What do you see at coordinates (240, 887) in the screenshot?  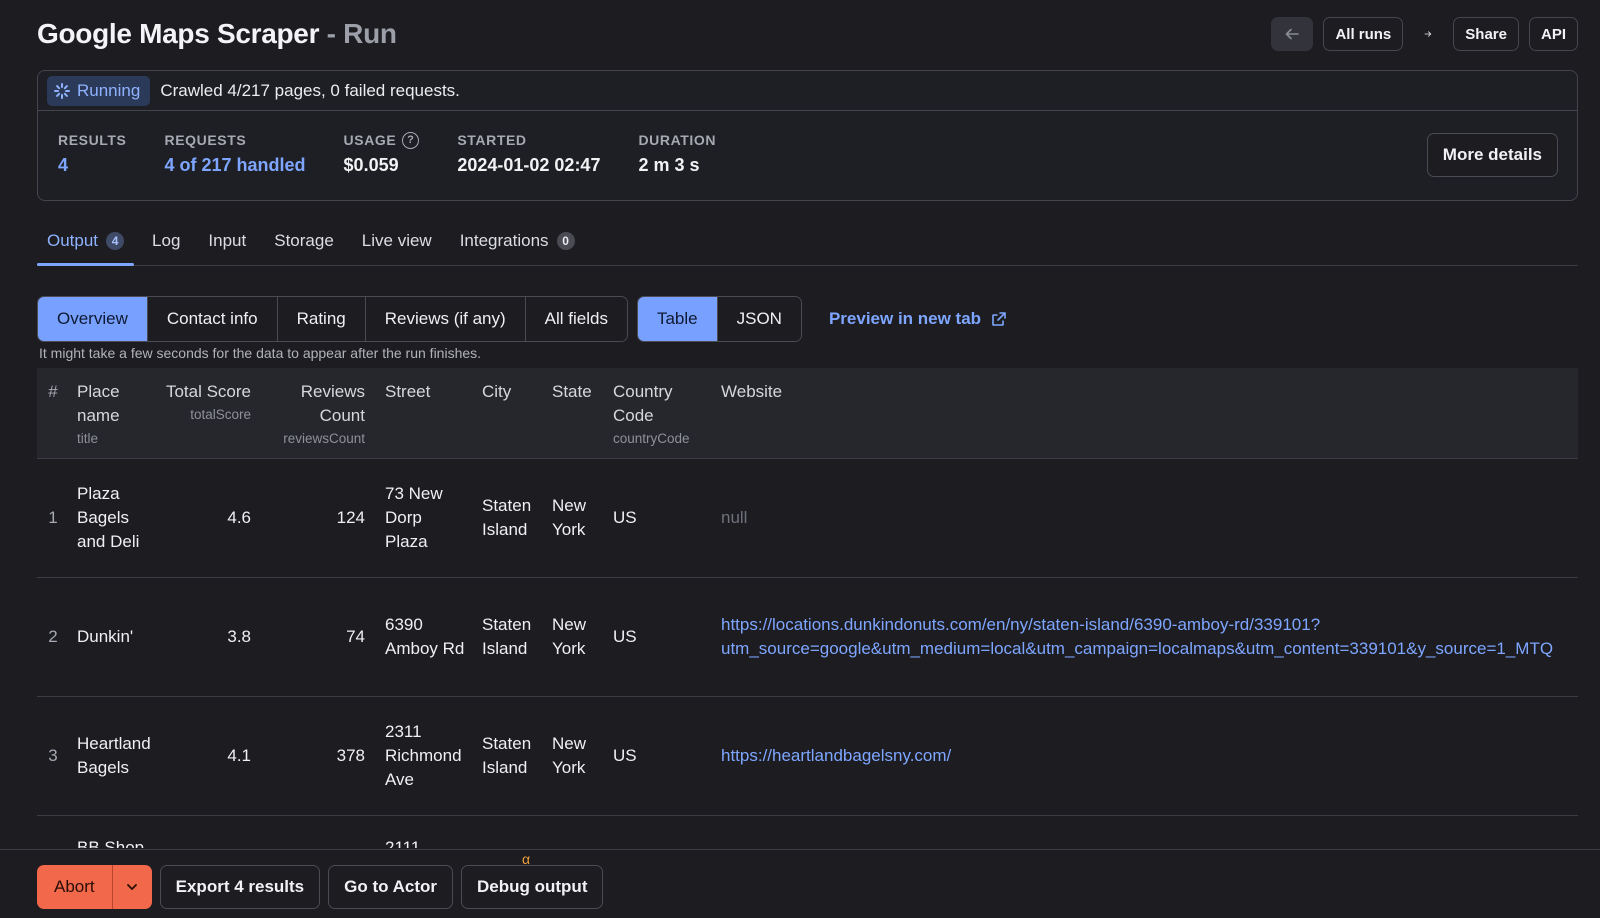 I see `export-results-button: Export 4 results` at bounding box center [240, 887].